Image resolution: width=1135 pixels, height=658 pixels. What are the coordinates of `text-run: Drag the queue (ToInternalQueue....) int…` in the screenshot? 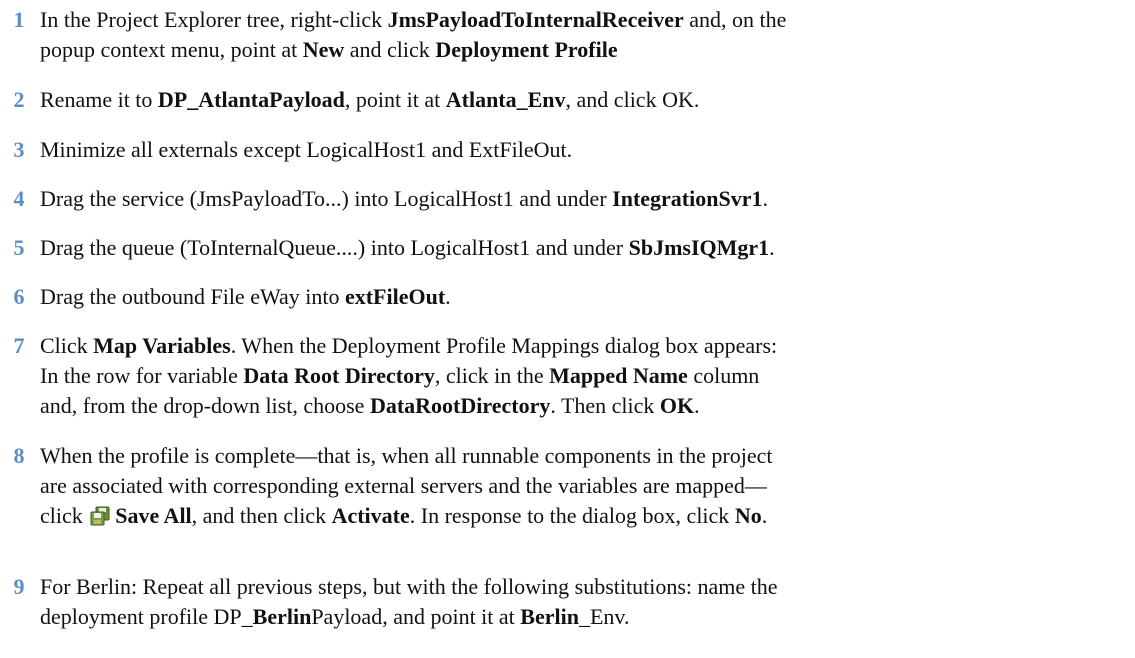 It's located at (334, 247).